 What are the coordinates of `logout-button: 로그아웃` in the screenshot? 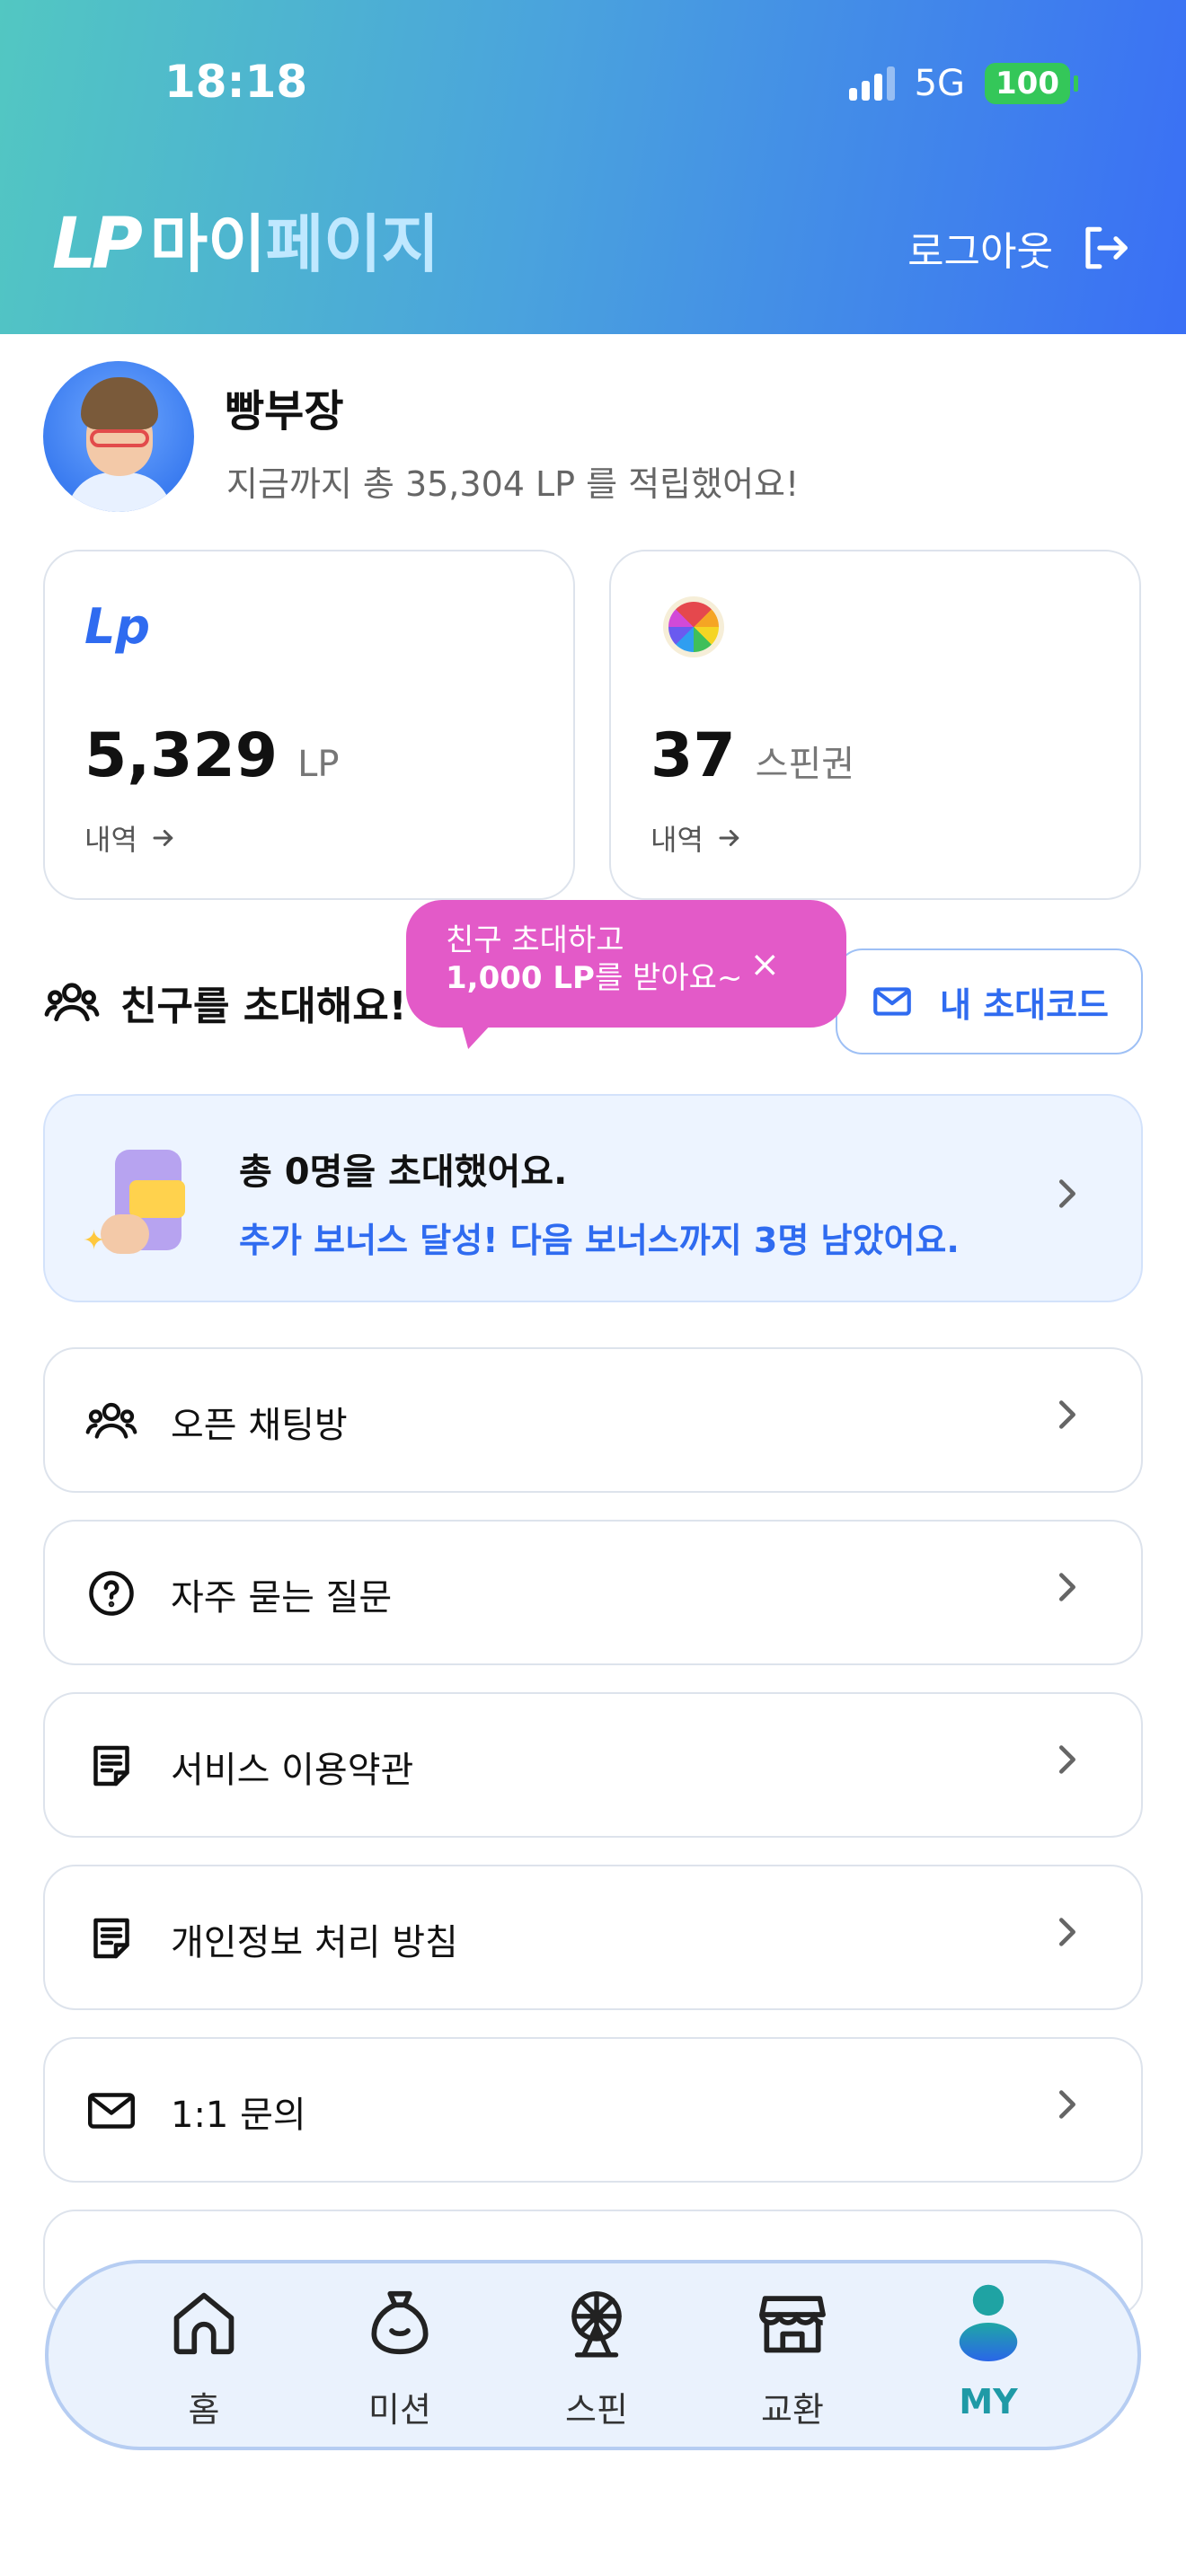 It's located at (1019, 248).